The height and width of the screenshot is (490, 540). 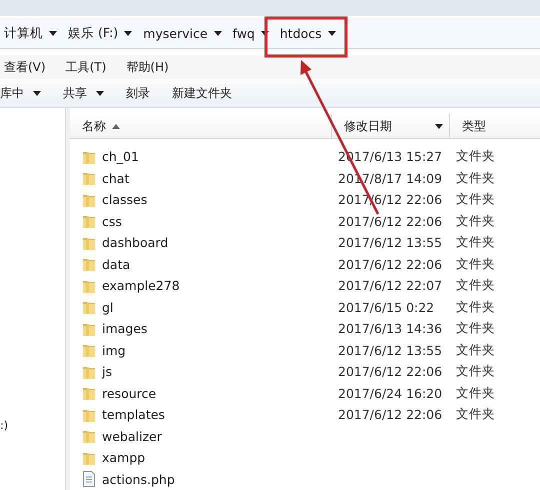 I want to click on file-row: img 2017/6/12 13:55 文件夹, so click(x=305, y=350).